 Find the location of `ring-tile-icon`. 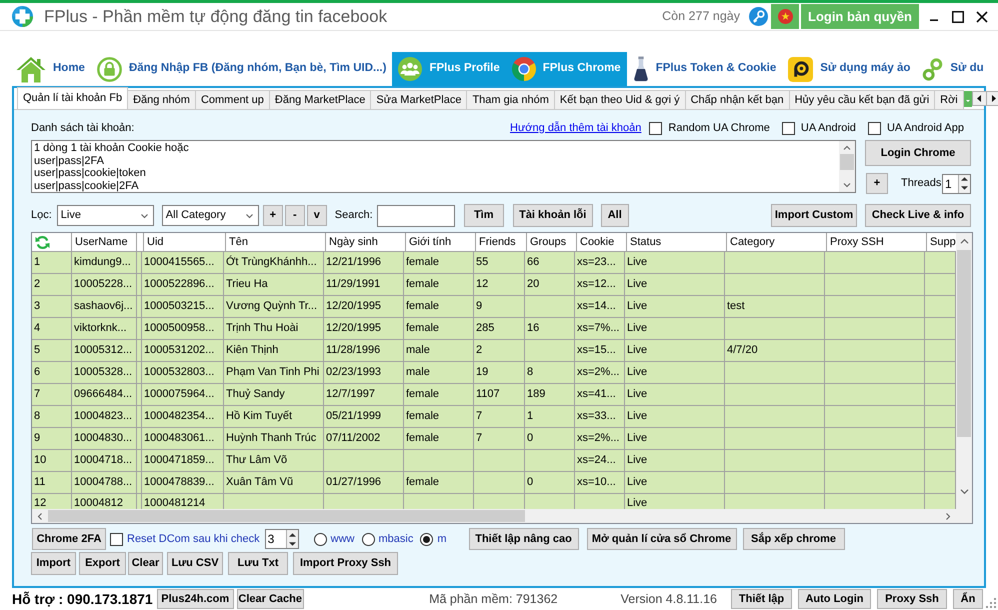

ring-tile-icon is located at coordinates (801, 69).